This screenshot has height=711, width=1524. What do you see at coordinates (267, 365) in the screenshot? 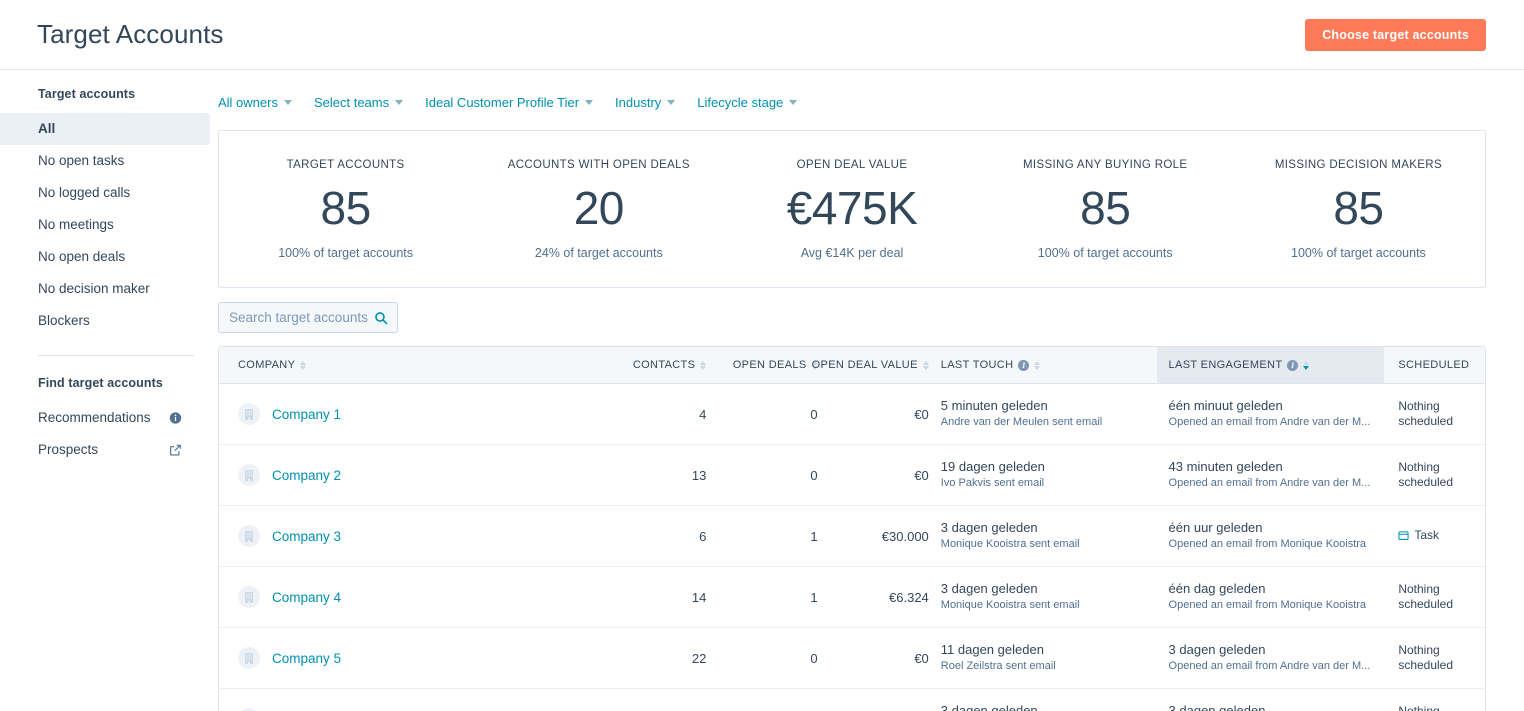
I see `column-header-label: COMPANY` at bounding box center [267, 365].